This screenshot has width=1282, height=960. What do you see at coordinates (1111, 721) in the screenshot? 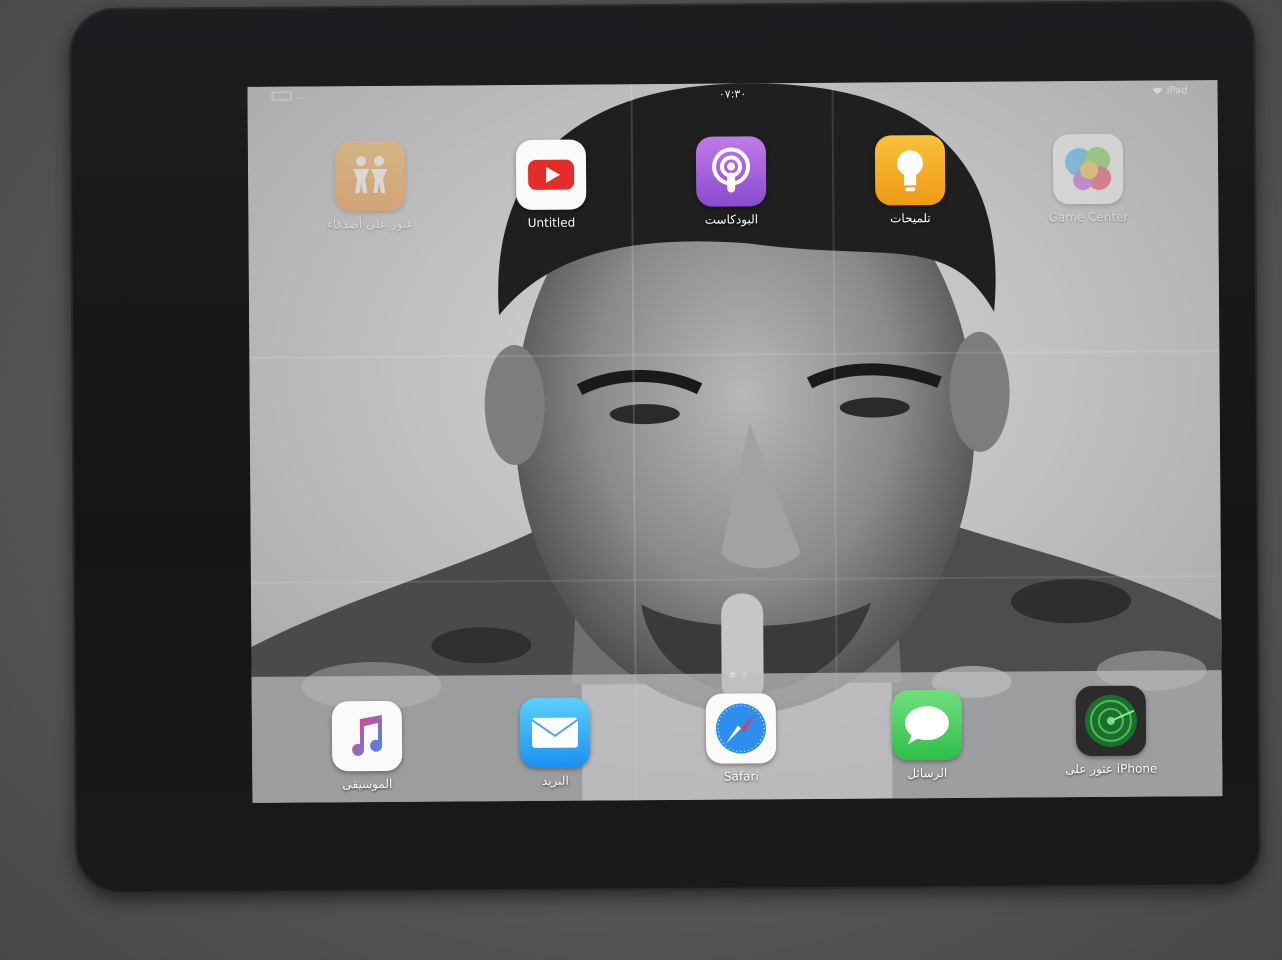
I see `radar-icon` at bounding box center [1111, 721].